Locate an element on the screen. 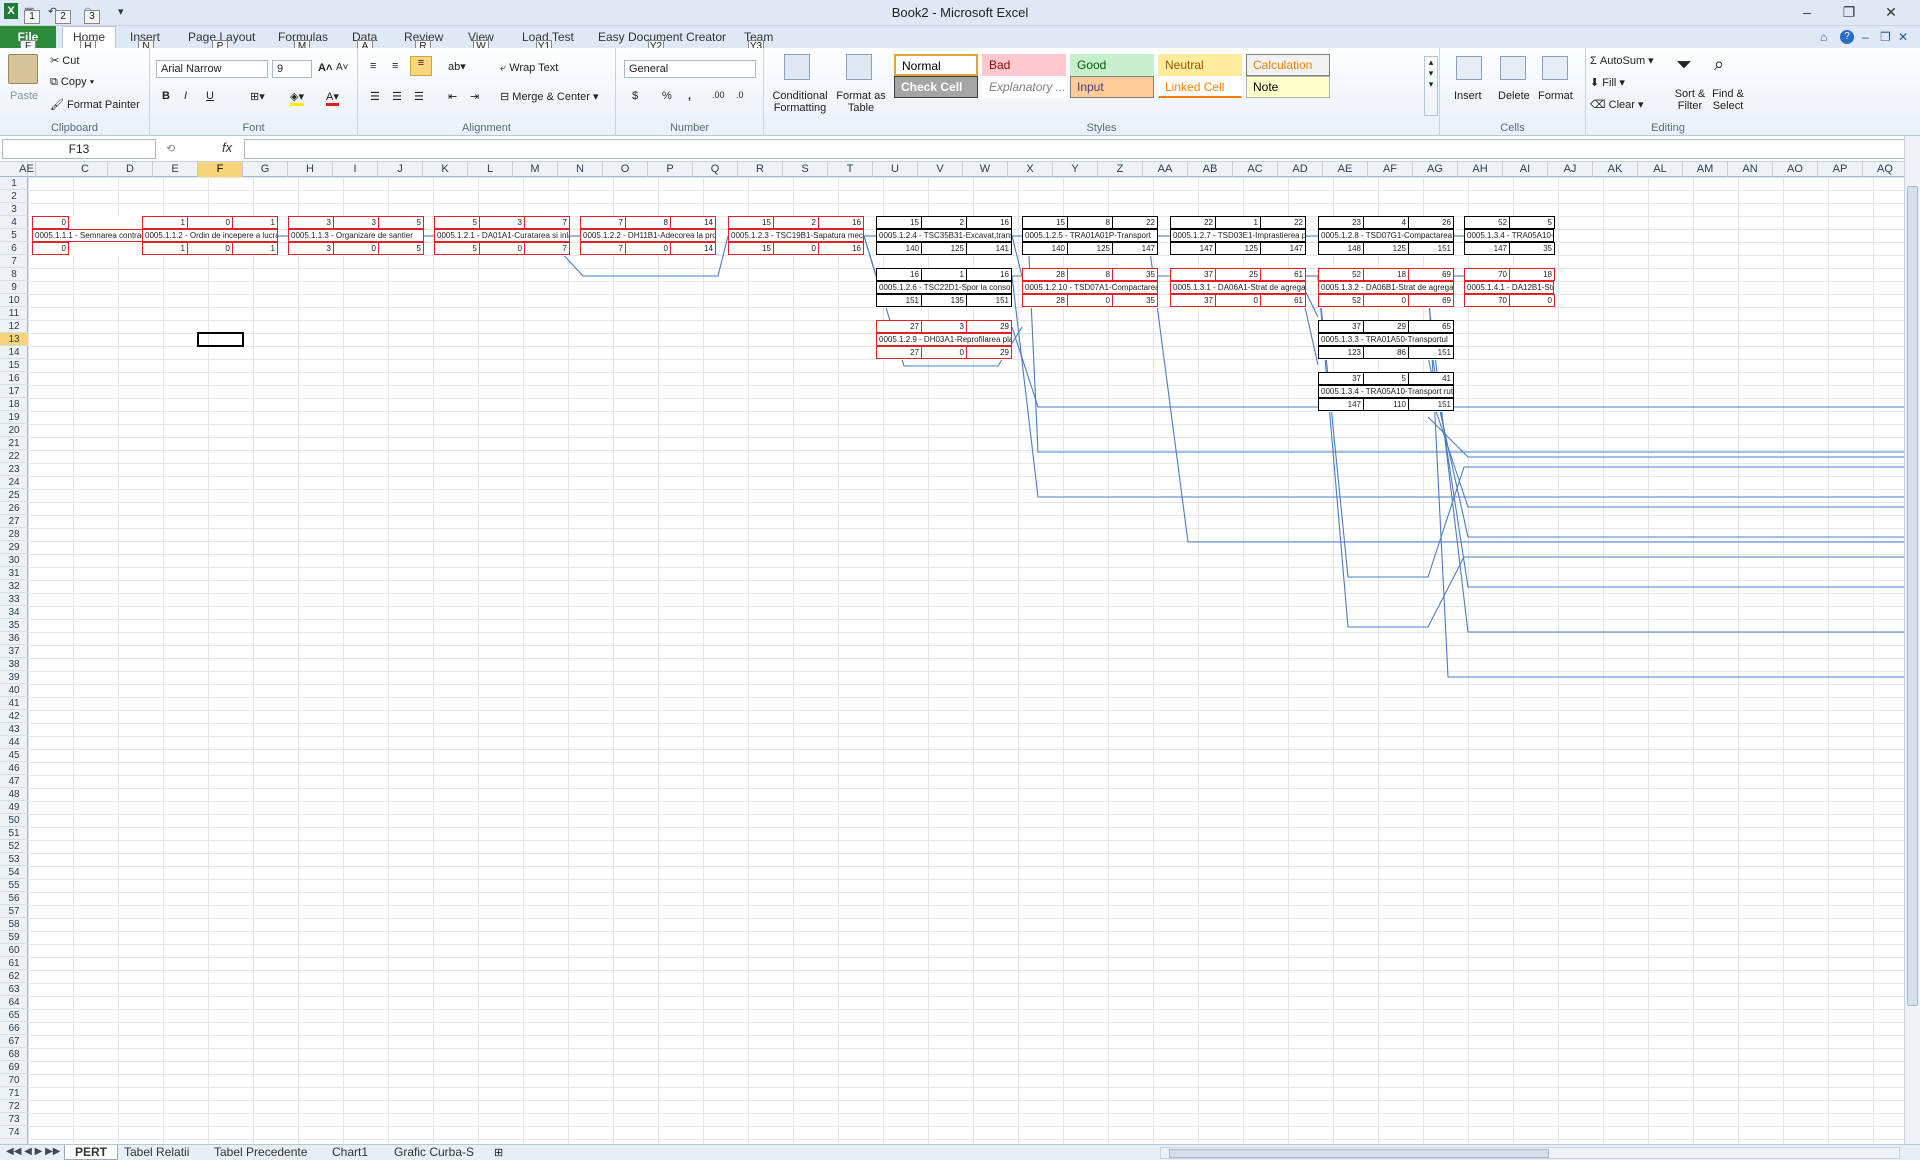 The image size is (1920, 1160). sort-filter-icon: ⏷ is located at coordinates (1684, 65).